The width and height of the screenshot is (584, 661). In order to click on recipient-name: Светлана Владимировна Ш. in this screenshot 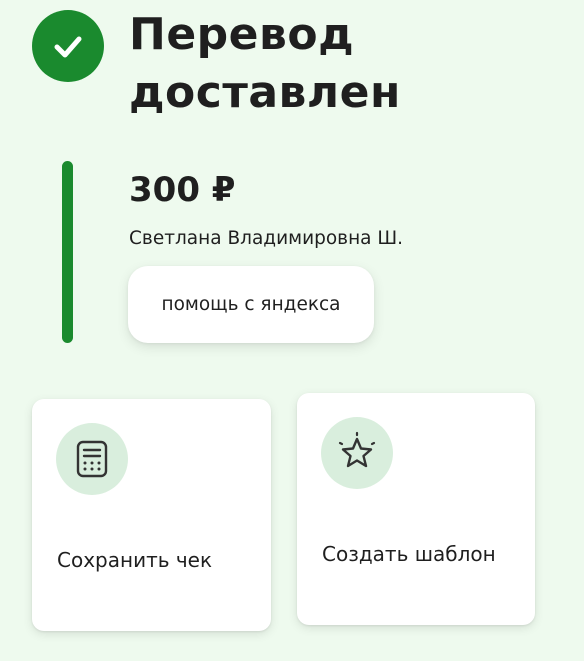, I will do `click(266, 238)`.